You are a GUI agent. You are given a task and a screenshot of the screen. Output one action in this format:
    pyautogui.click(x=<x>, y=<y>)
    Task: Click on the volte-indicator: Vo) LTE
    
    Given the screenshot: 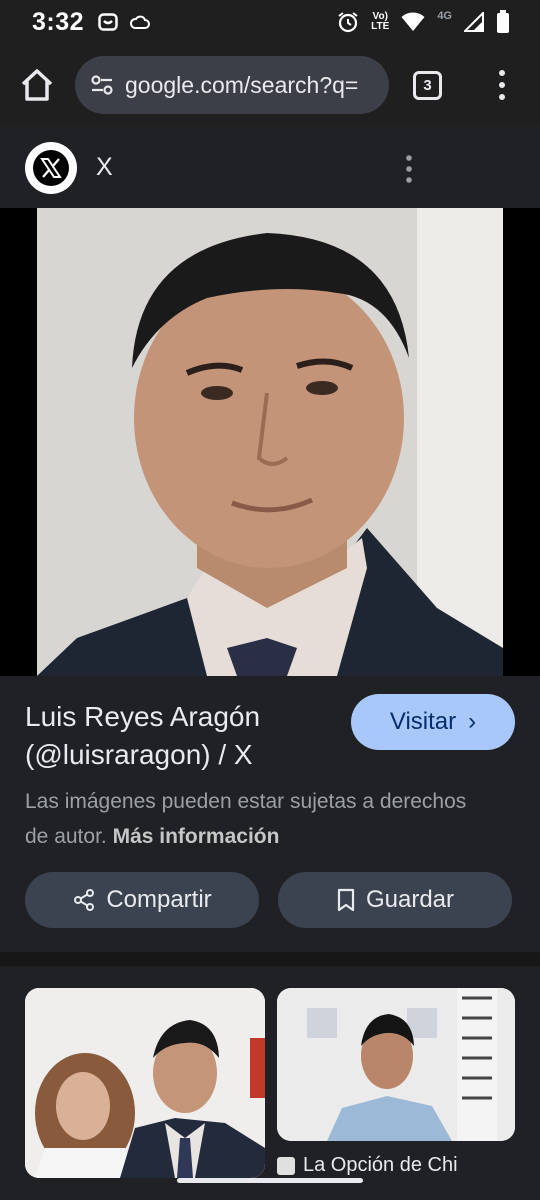 What is the action you would take?
    pyautogui.click(x=380, y=22)
    